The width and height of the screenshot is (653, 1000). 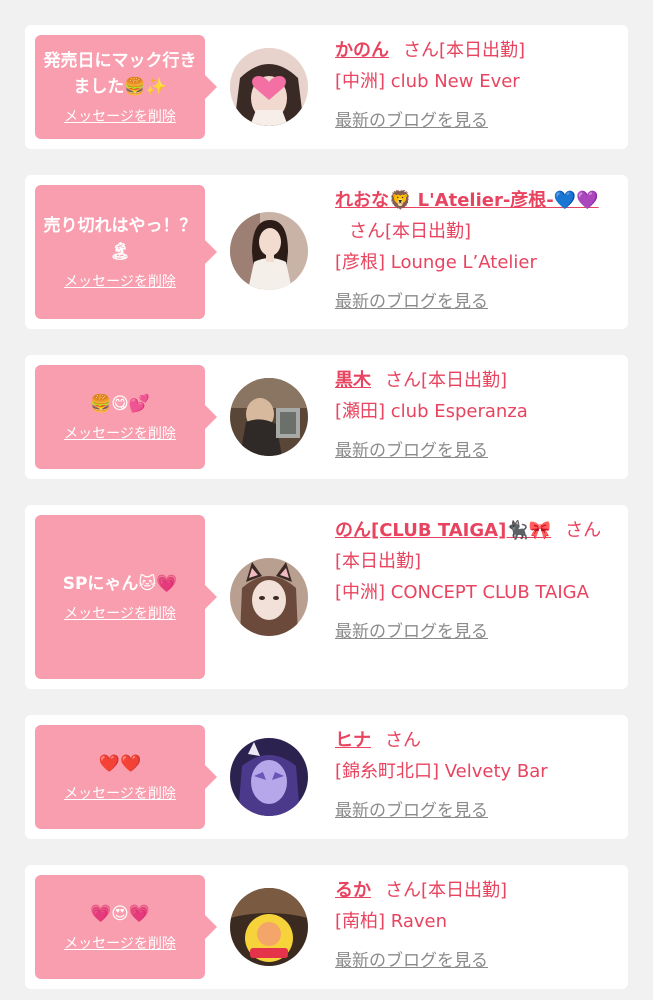 What do you see at coordinates (353, 740) in the screenshot?
I see `cast-name-link: ヒナ` at bounding box center [353, 740].